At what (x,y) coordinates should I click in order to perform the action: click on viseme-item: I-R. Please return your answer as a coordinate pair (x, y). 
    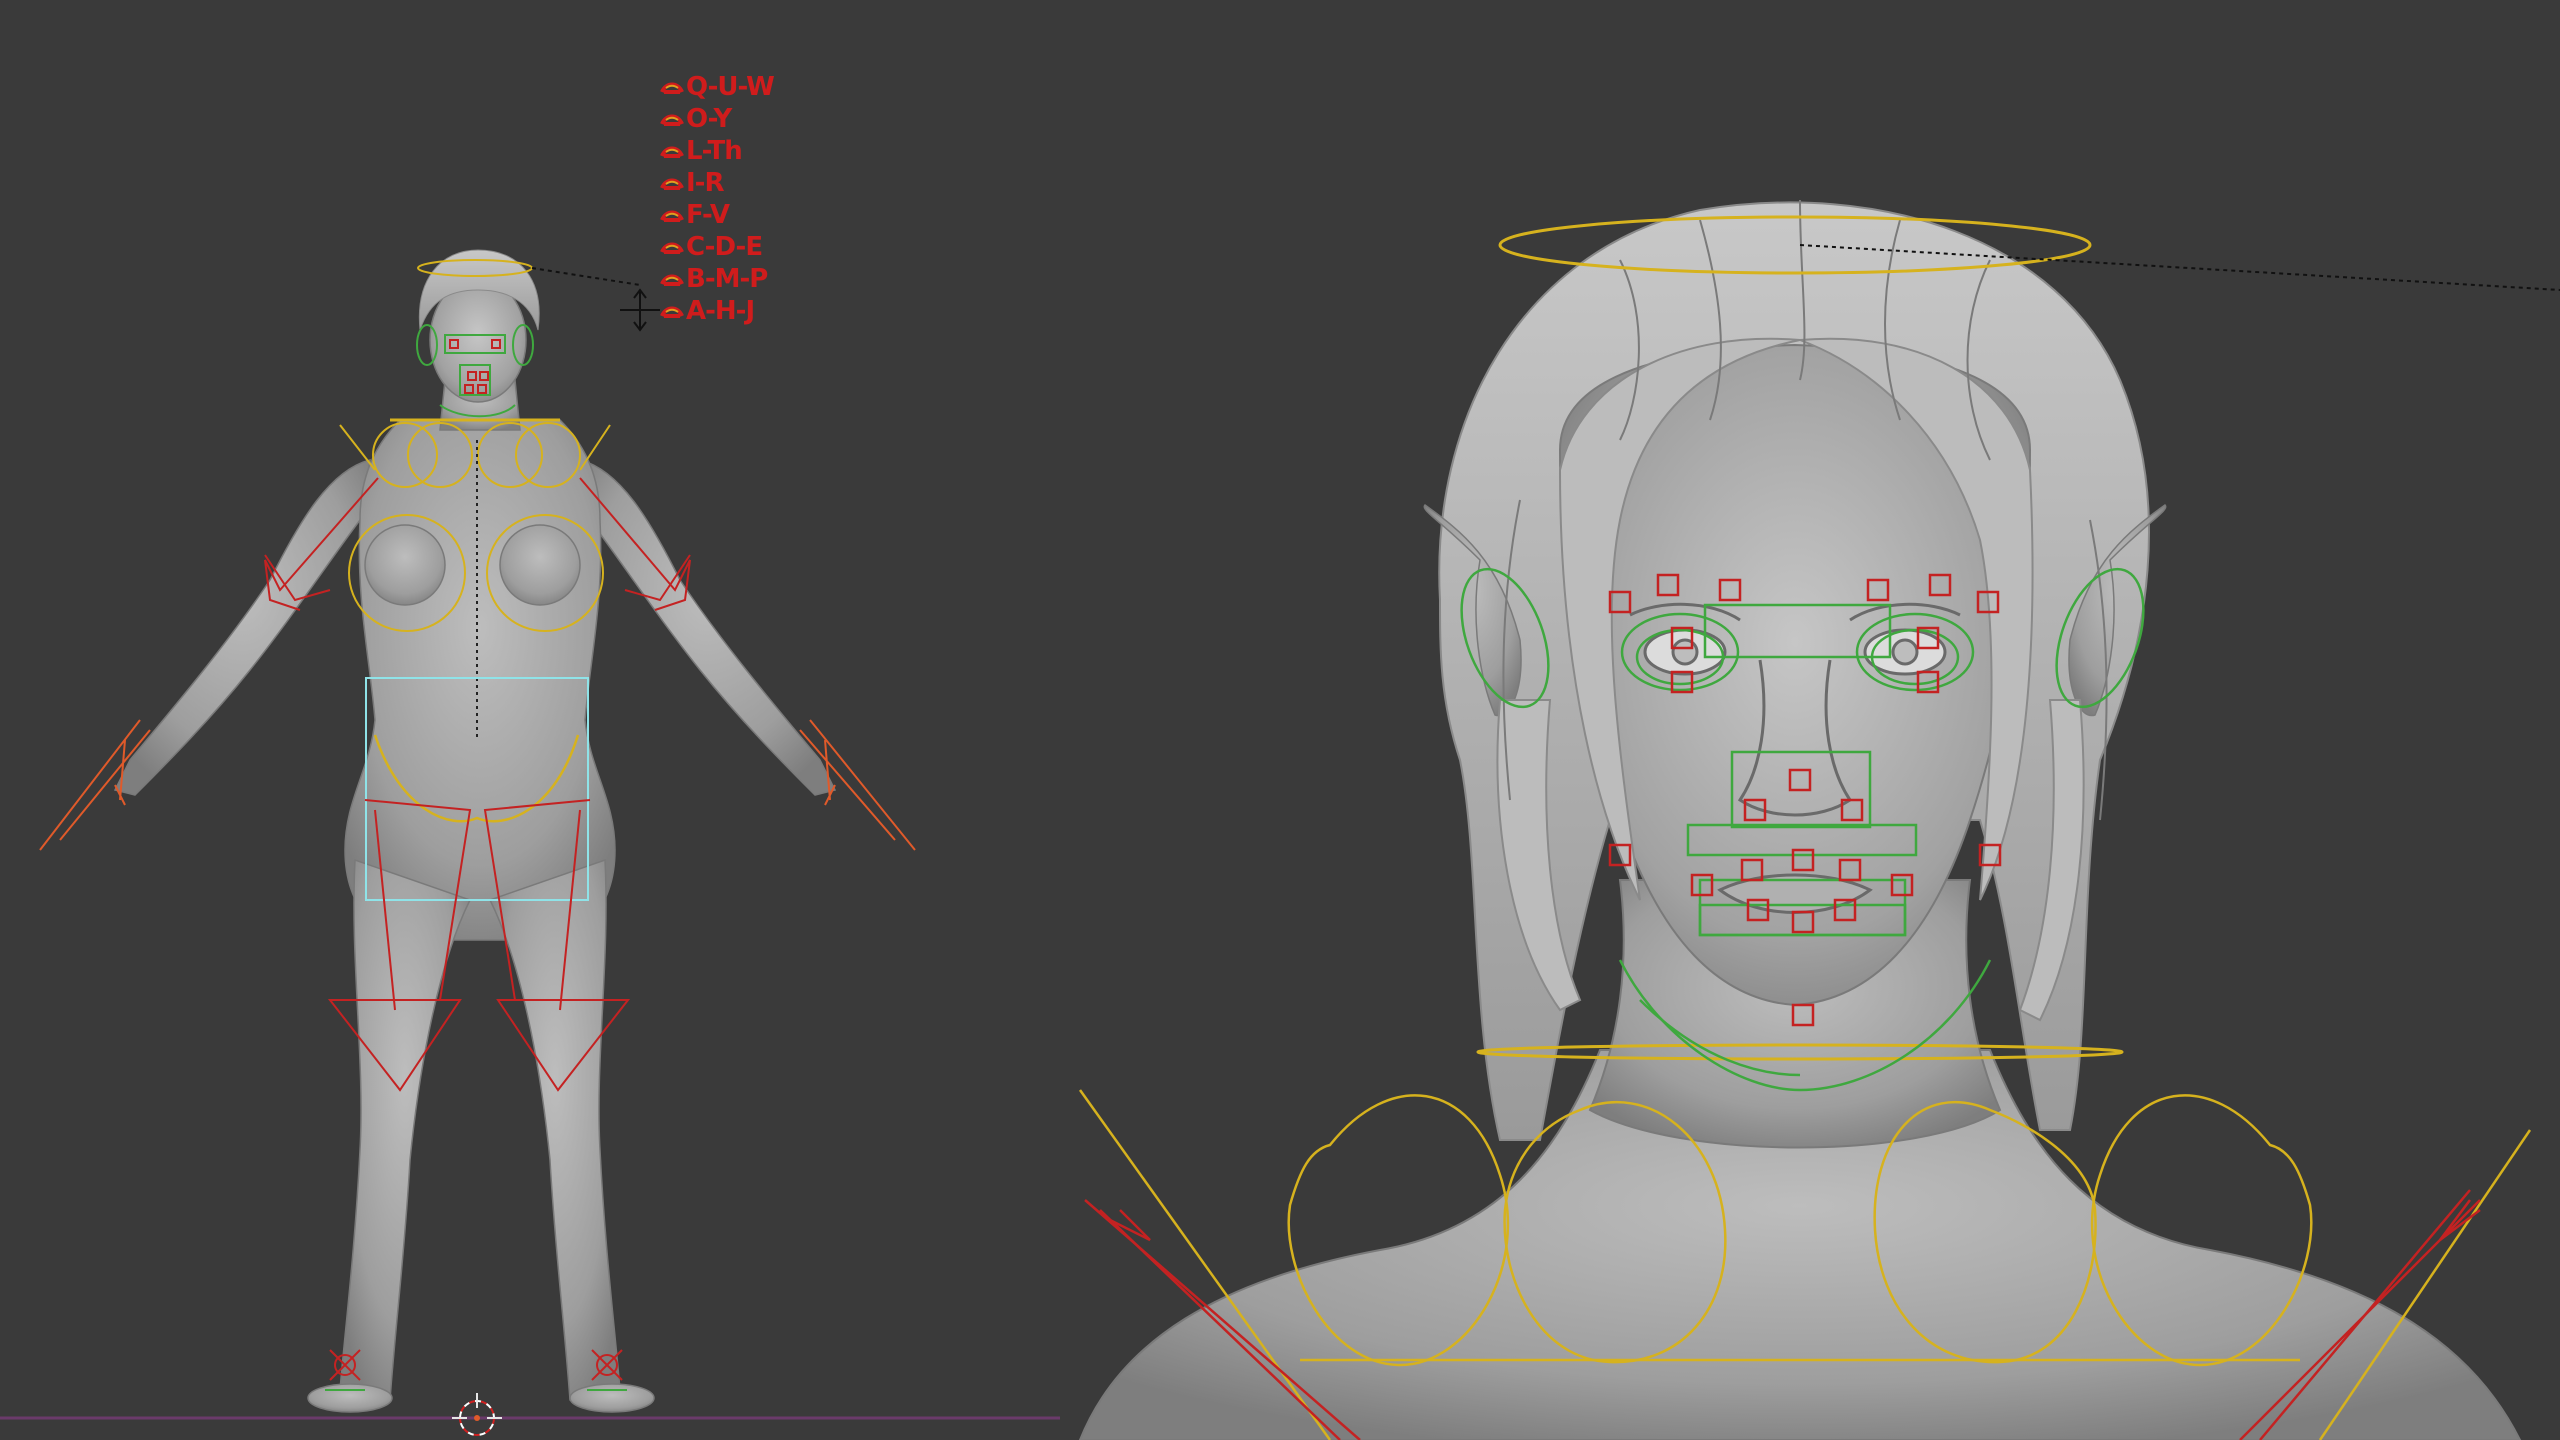
    Looking at the image, I should click on (692, 183).